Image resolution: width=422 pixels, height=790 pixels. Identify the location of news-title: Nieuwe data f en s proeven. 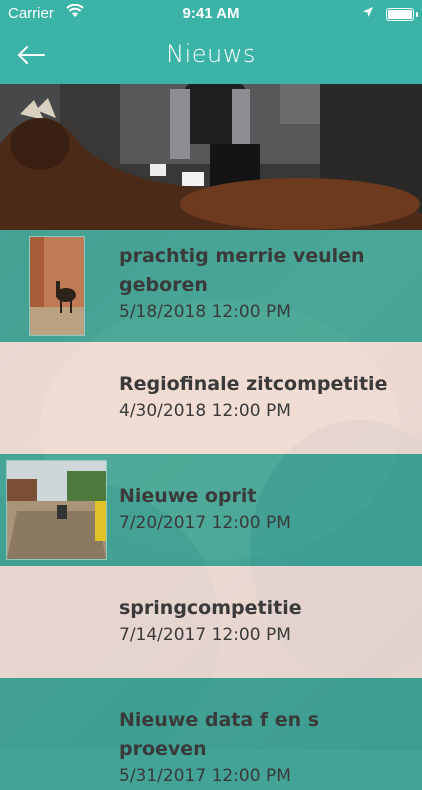
(219, 734).